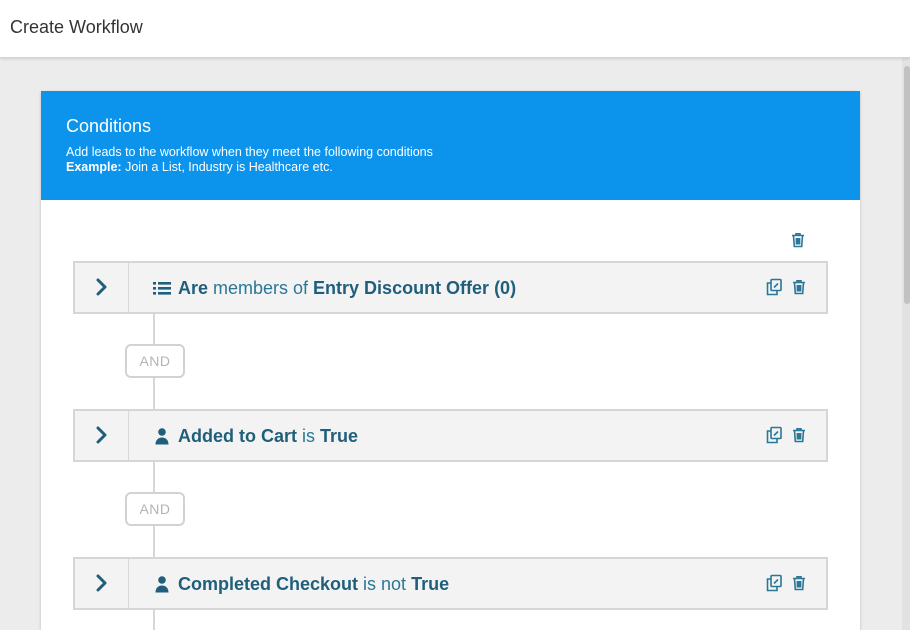  I want to click on page-title: Create Workflow, so click(76, 27).